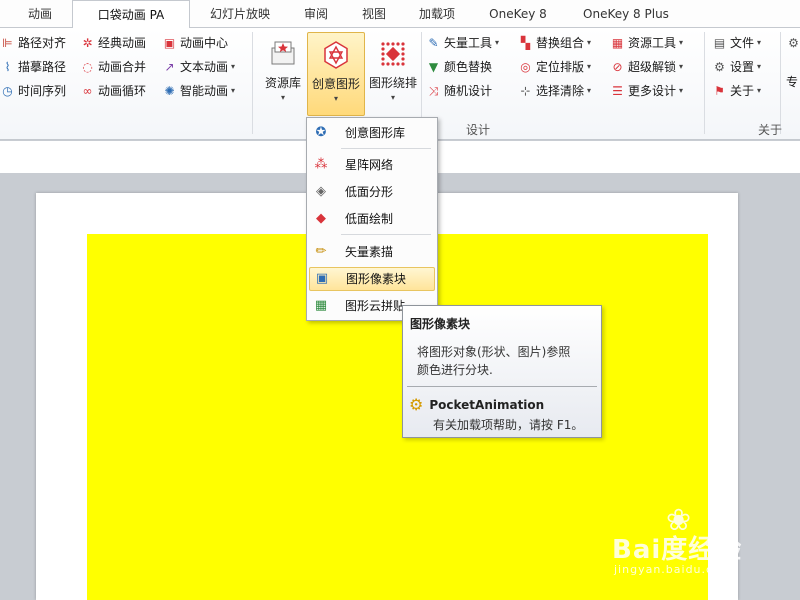  I want to click on menu-item-low-poly-fractal: ◈ 低面分形, so click(372, 192).